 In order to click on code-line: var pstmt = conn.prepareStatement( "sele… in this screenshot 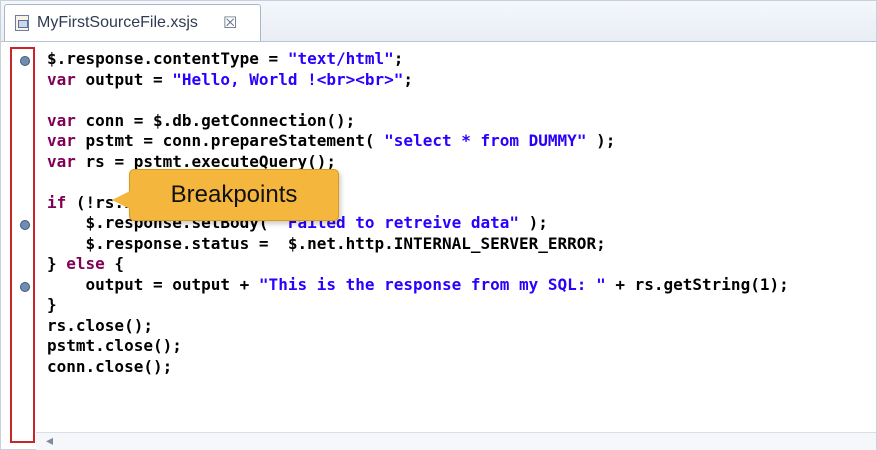, I will do `click(457, 141)`.